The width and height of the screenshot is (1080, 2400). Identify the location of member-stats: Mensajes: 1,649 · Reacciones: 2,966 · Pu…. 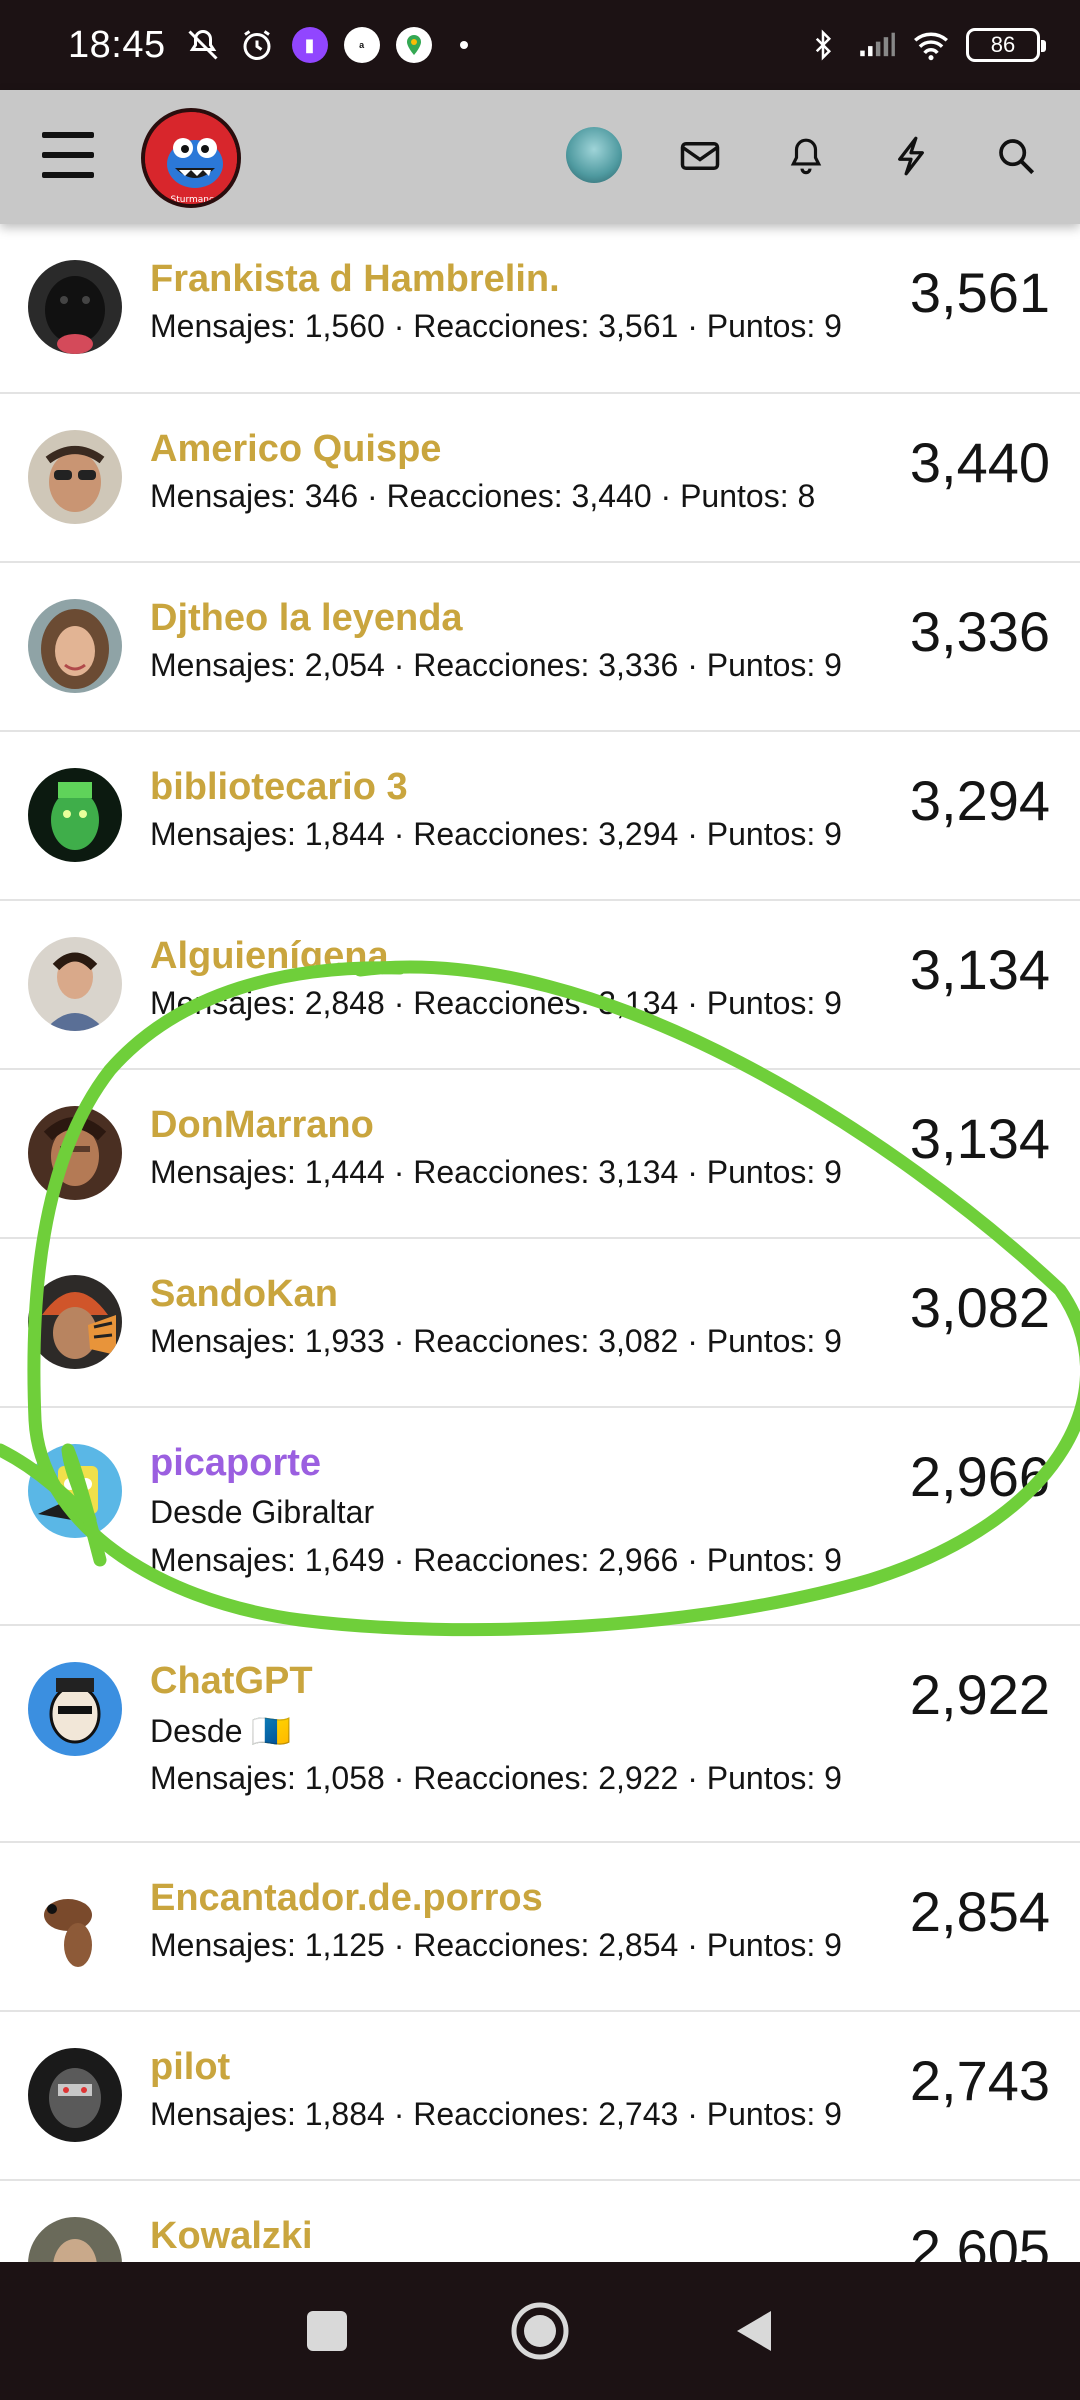
(496, 1560).